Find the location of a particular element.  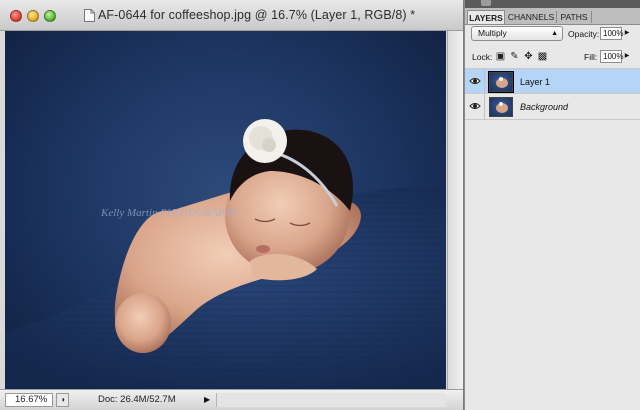

blend-mode-select: Multiply ▲ is located at coordinates (517, 33).